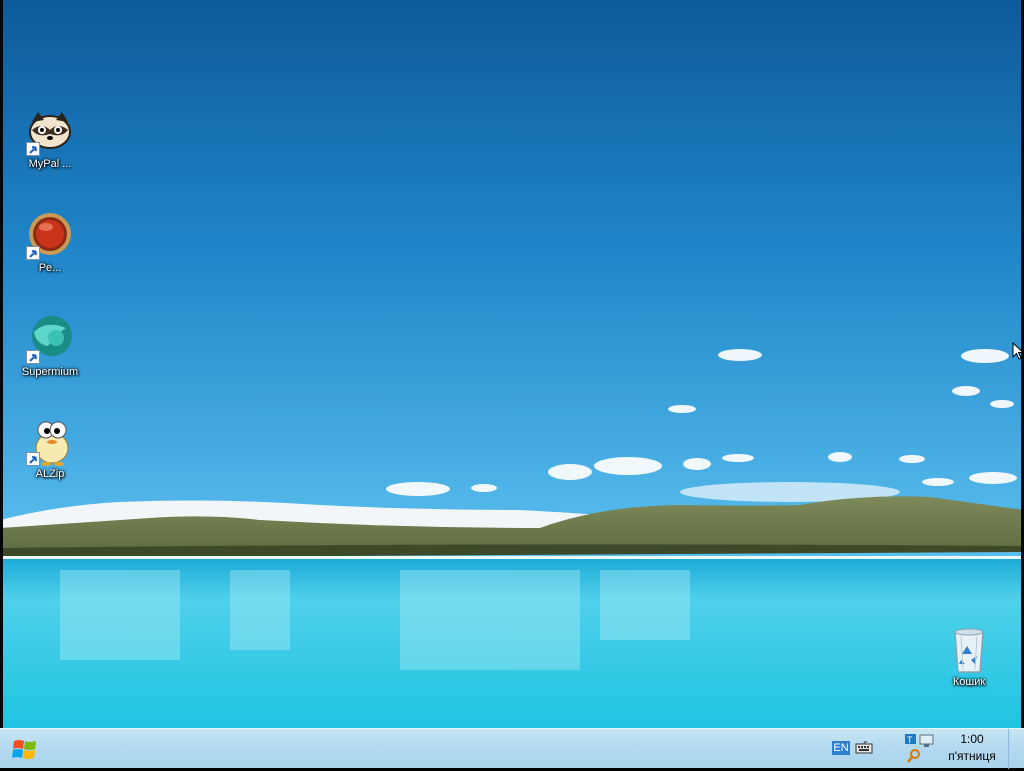  I want to click on network-icon: T, so click(921, 749).